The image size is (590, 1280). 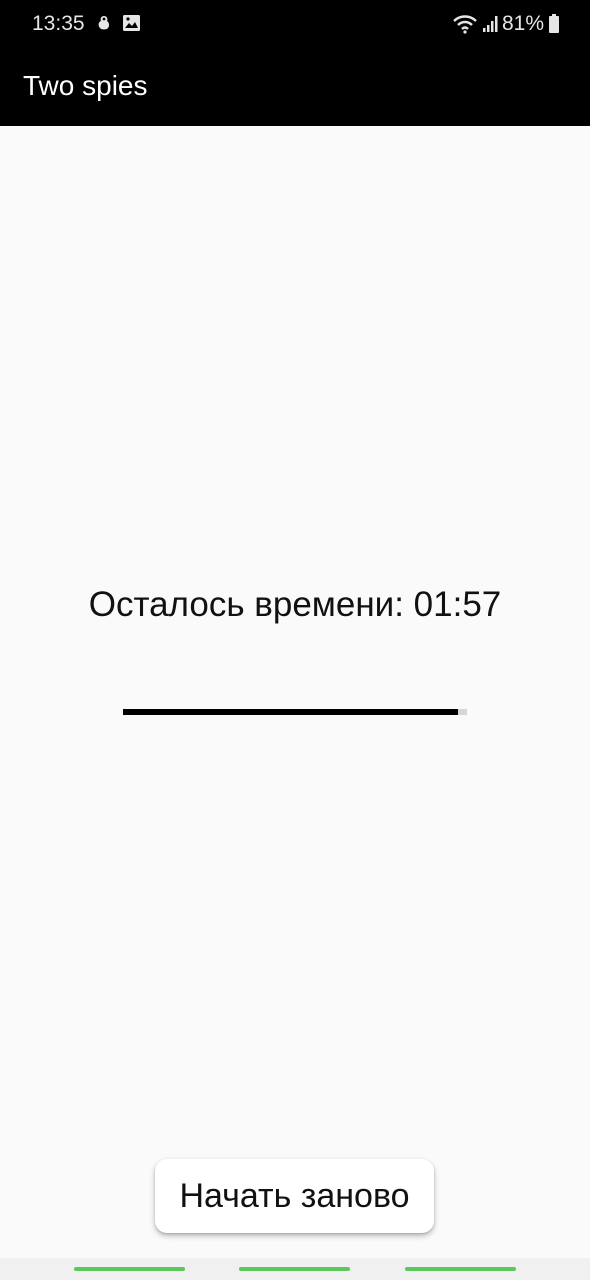 I want to click on nav-pill-left, so click(x=129, y=1269).